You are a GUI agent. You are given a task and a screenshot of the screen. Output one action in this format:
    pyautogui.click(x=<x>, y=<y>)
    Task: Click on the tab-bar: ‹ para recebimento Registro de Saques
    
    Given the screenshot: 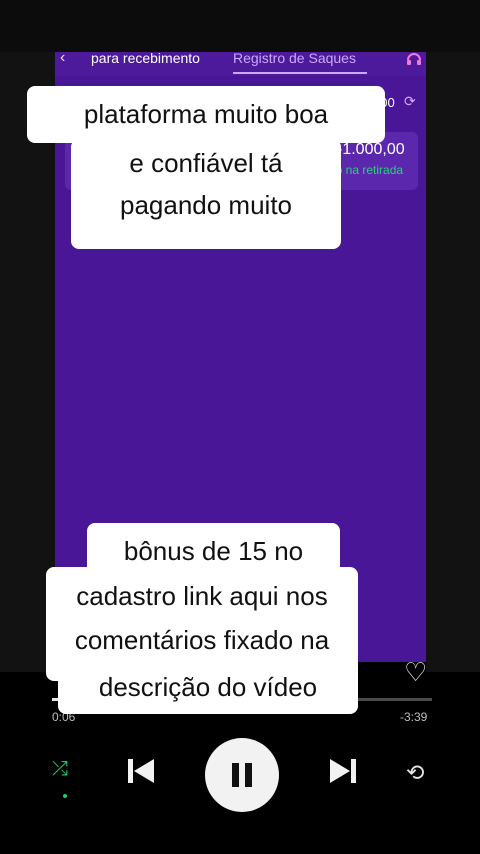 What is the action you would take?
    pyautogui.click(x=240, y=64)
    